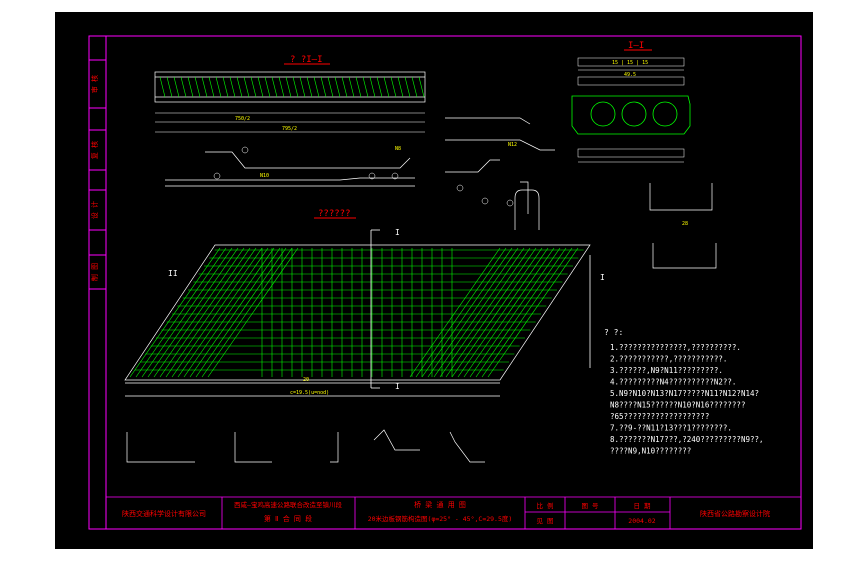  What do you see at coordinates (677, 405) in the screenshot?
I see `note-line: N8????N15??????N10?N16????????` at bounding box center [677, 405].